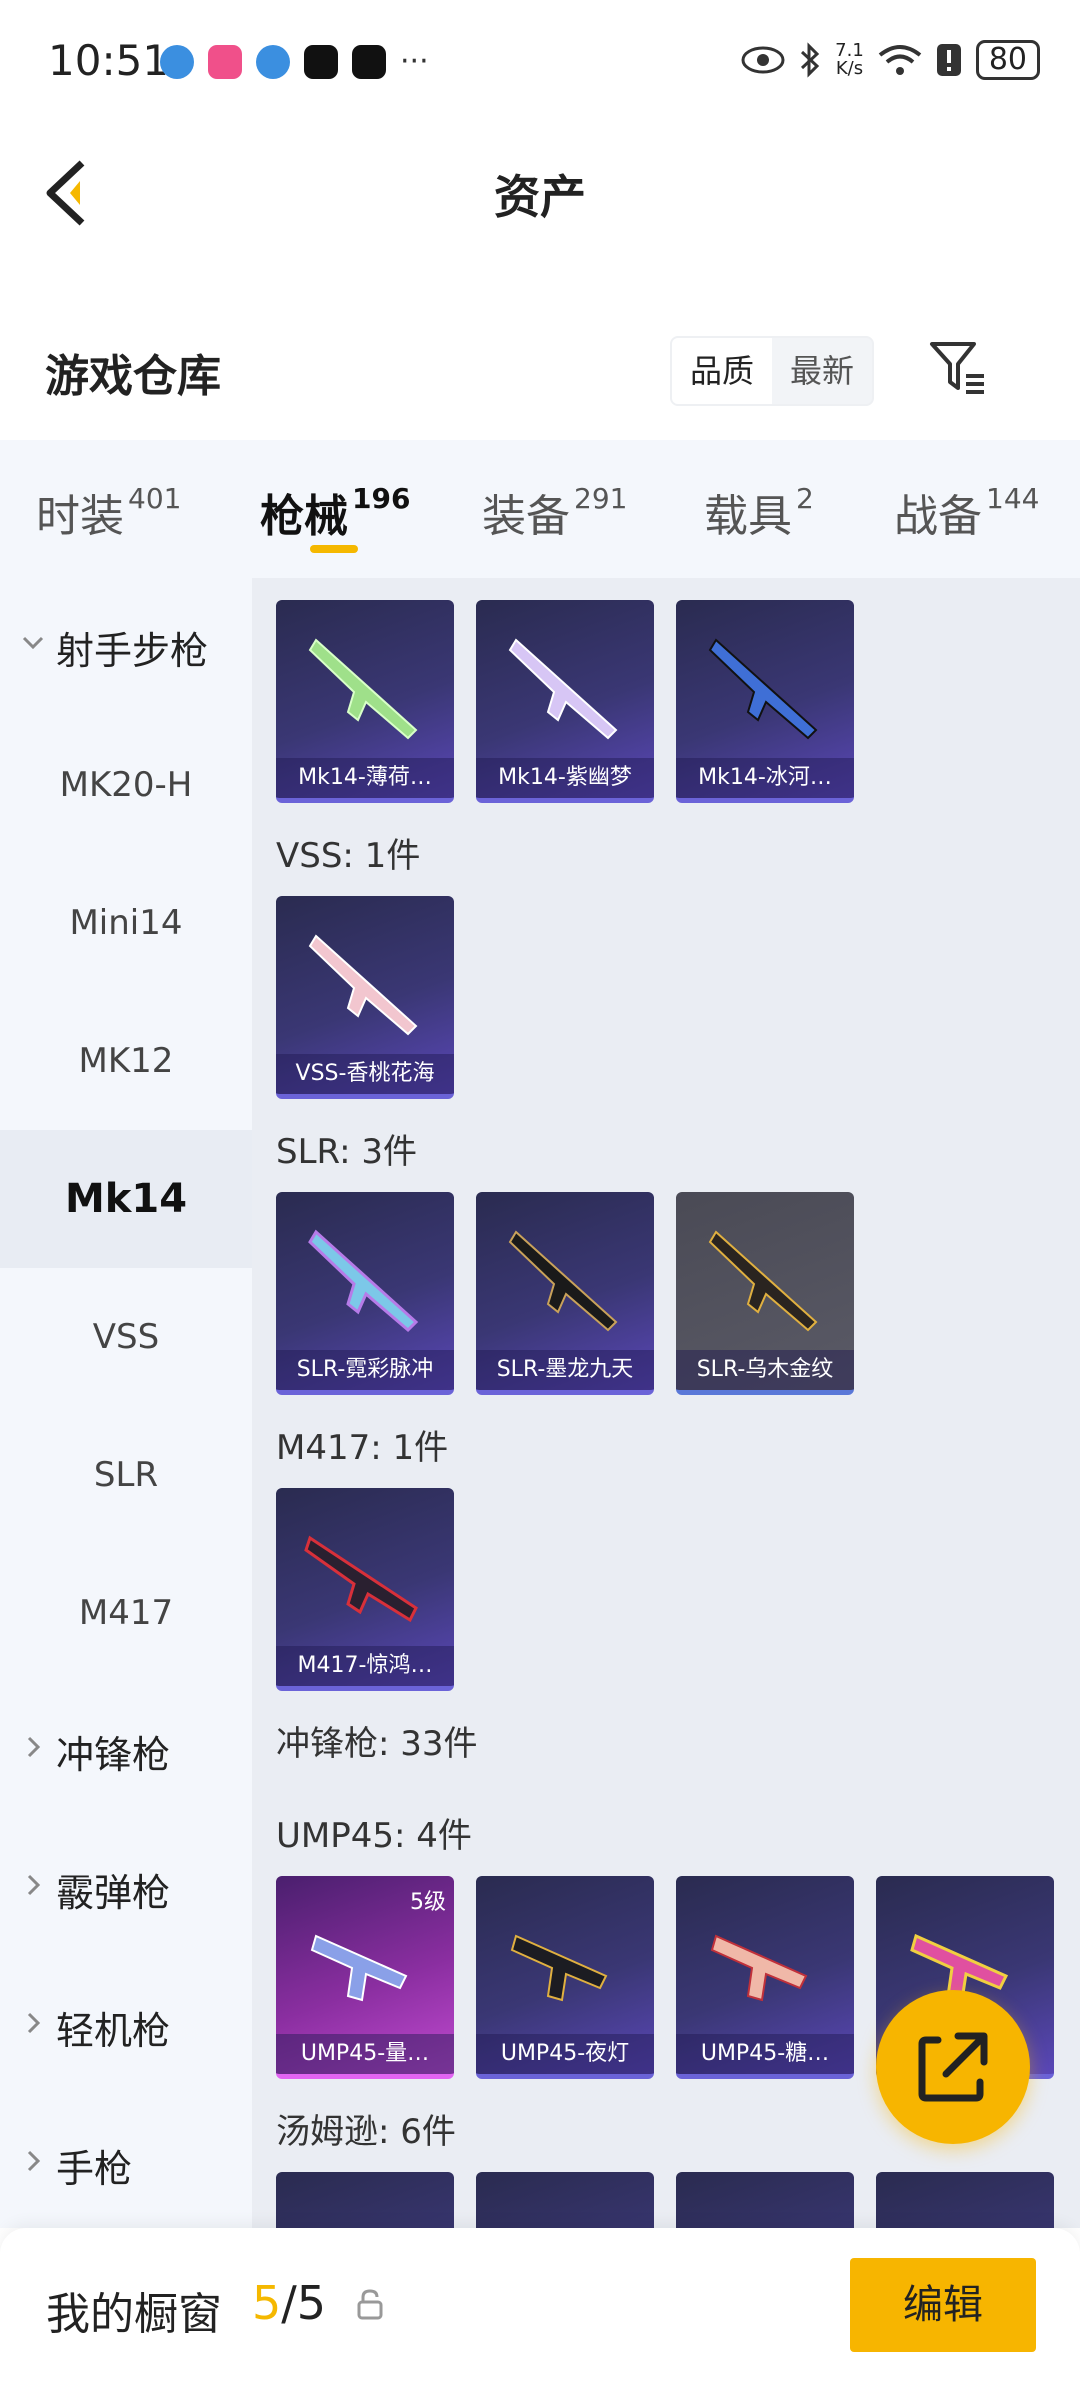  I want to click on weapon-card-label: Mk14-紫幽梦, so click(565, 778).